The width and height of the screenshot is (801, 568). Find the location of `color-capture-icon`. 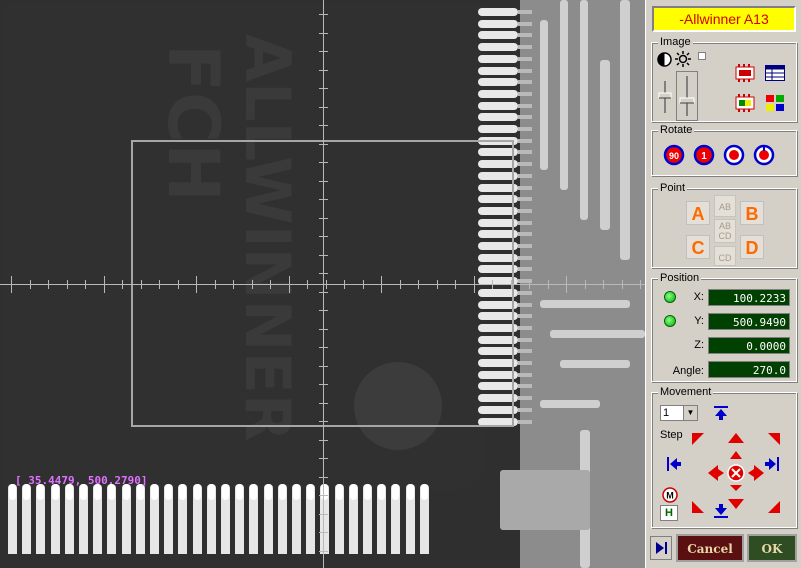

color-capture-icon is located at coordinates (745, 103).